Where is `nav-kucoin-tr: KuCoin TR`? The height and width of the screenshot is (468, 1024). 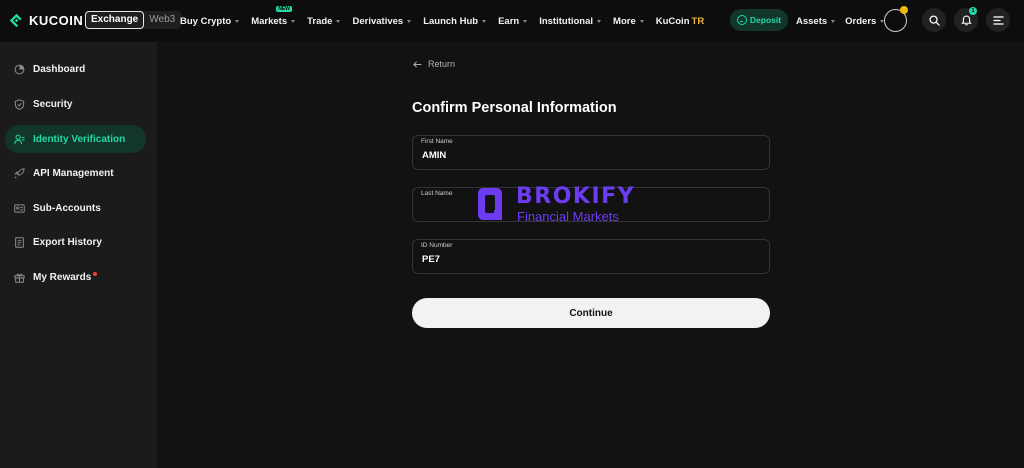 nav-kucoin-tr: KuCoin TR is located at coordinates (680, 21).